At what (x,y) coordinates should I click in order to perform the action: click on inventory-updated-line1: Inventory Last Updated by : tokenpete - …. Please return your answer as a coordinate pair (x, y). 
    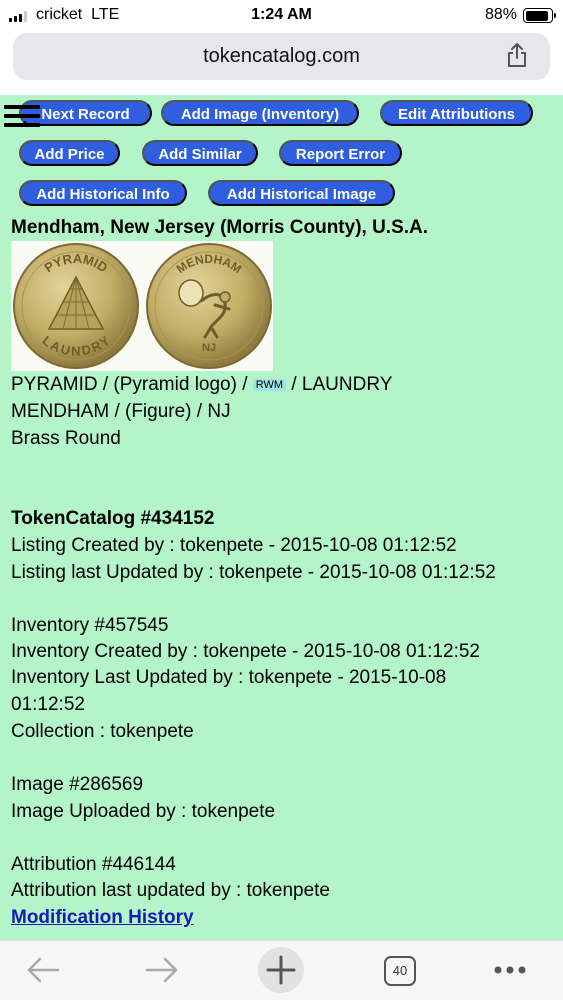
    Looking at the image, I should click on (229, 677).